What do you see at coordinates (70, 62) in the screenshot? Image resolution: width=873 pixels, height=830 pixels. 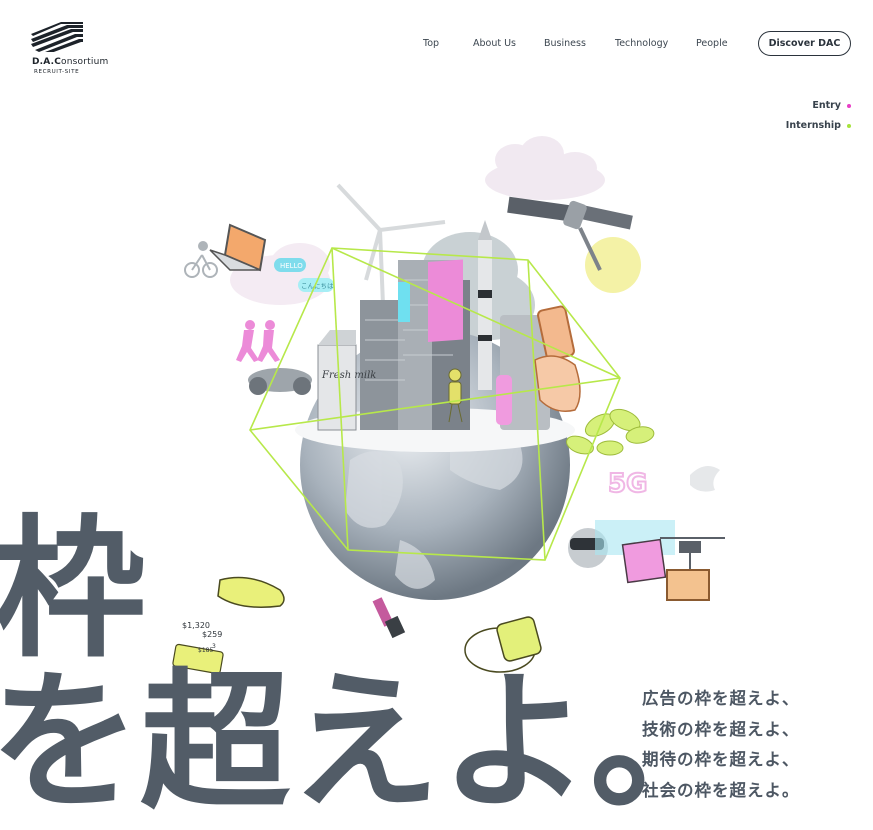 I see `logo-wordmark: D.A.Consortium` at bounding box center [70, 62].